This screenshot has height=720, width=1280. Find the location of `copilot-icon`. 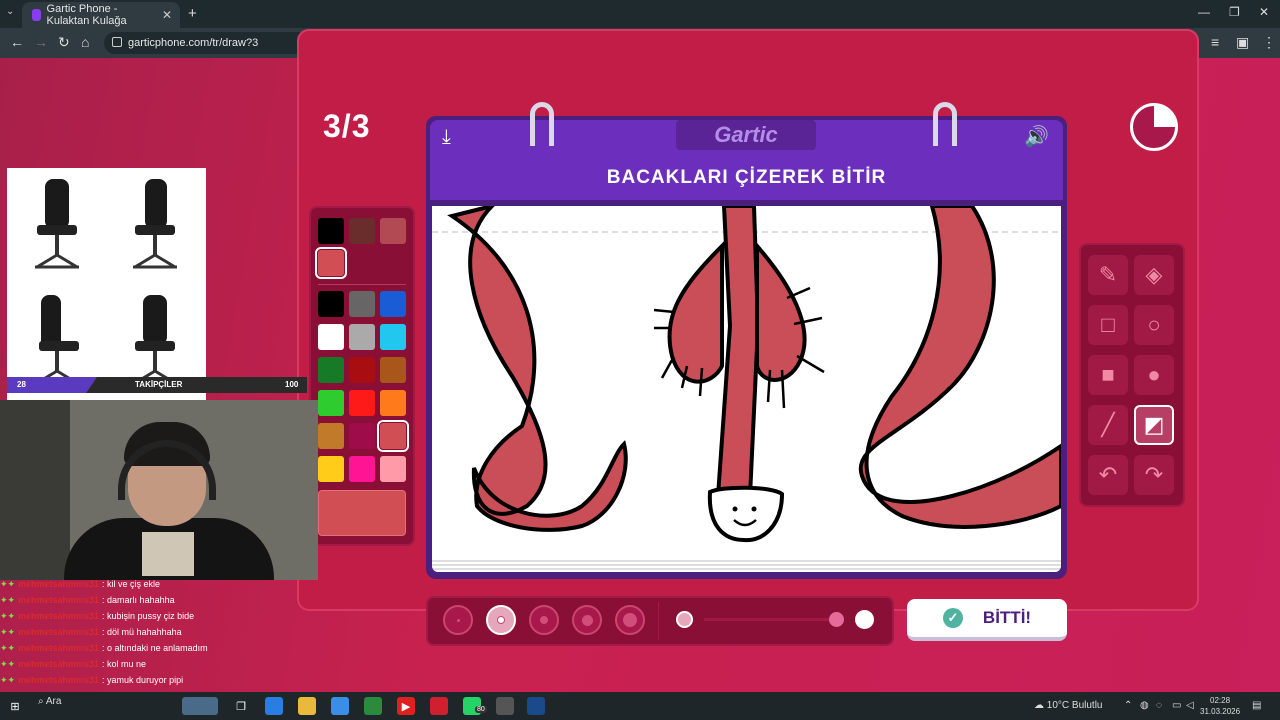

copilot-icon is located at coordinates (274, 706).